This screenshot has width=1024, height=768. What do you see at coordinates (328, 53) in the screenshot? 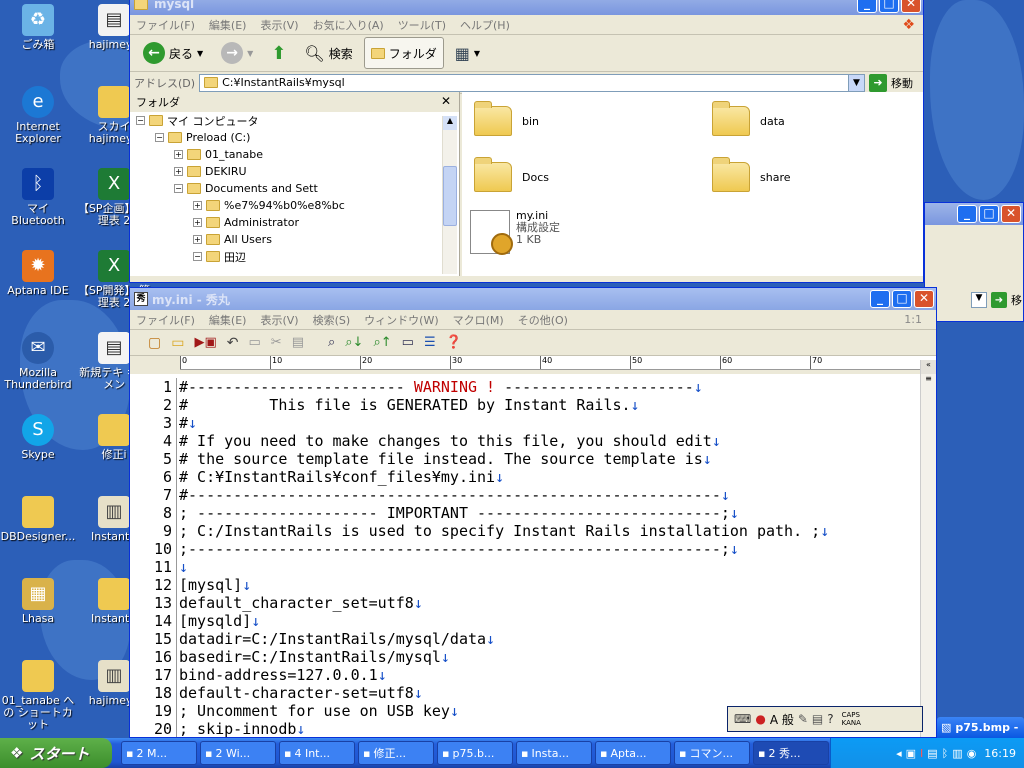
I see `search-button: 🔍︎ 検索` at bounding box center [328, 53].